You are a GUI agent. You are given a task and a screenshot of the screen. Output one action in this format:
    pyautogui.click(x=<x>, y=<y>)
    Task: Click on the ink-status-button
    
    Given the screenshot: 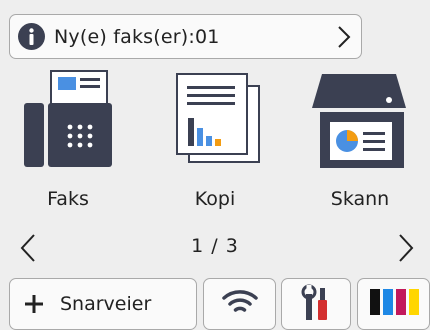 What is the action you would take?
    pyautogui.click(x=393, y=304)
    